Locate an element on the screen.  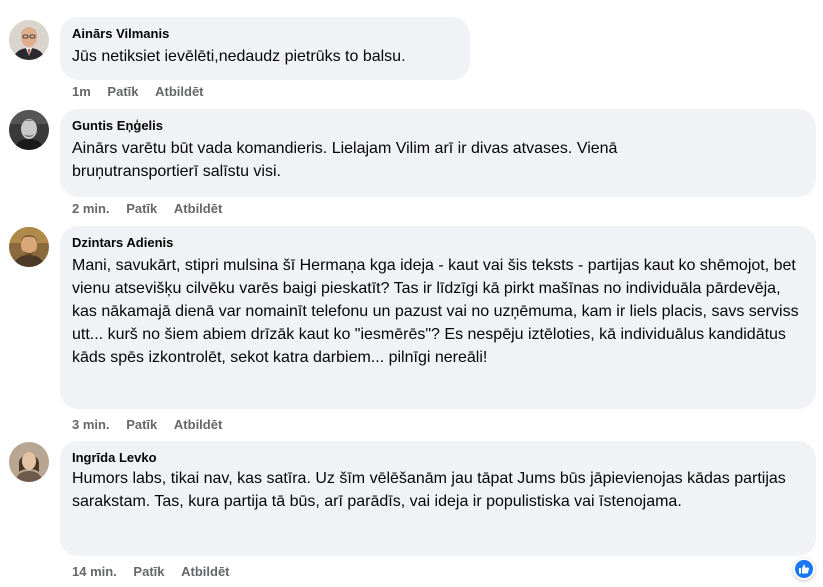
comment-actions: 2 min. Patīk Atbildēt is located at coordinates (153, 209).